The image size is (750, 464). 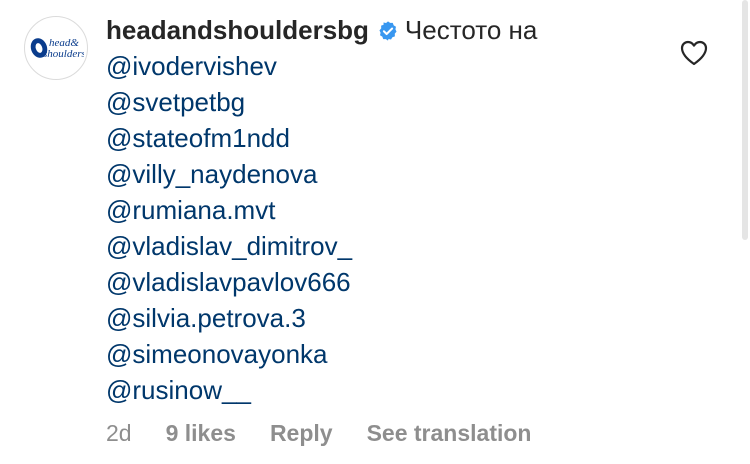 What do you see at coordinates (63, 54) in the screenshot?
I see `svg-text: shoulders` at bounding box center [63, 54].